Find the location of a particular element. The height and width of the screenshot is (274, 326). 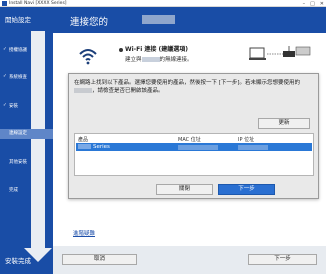

column-header-product: 產品 is located at coordinates (83, 140).